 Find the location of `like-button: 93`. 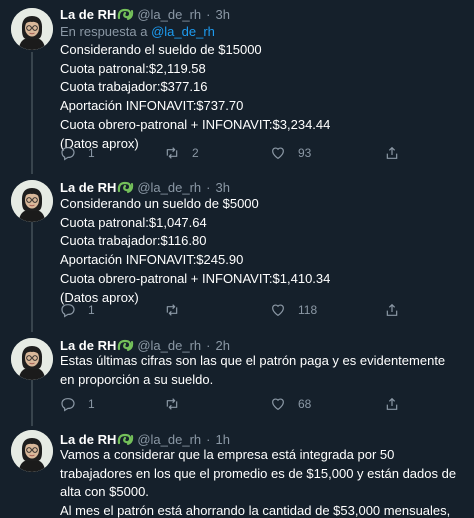

like-button: 93 is located at coordinates (290, 153).